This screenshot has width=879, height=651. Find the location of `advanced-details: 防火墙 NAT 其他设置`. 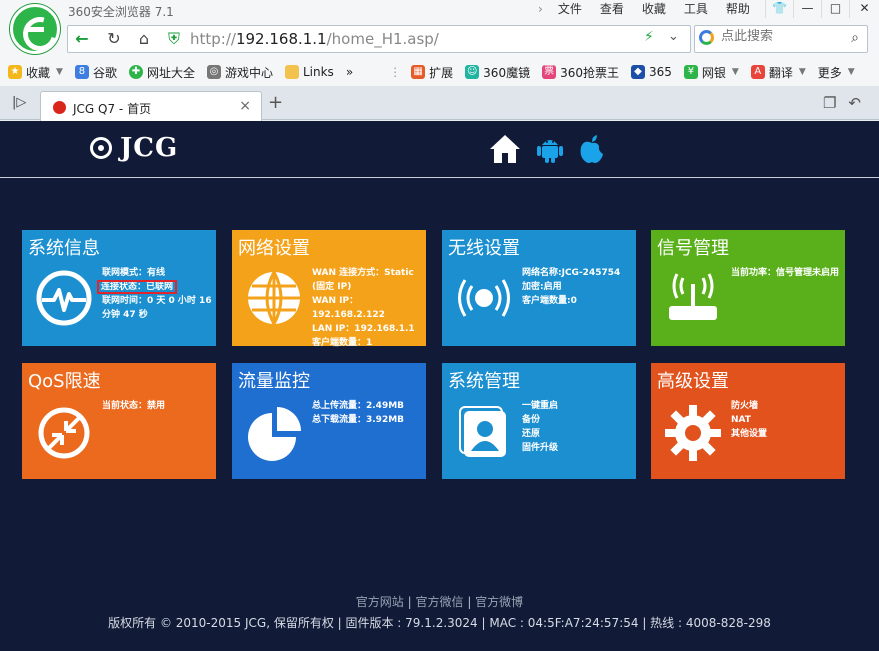

advanced-details: 防火墙 NAT 其他设置 is located at coordinates (787, 420).